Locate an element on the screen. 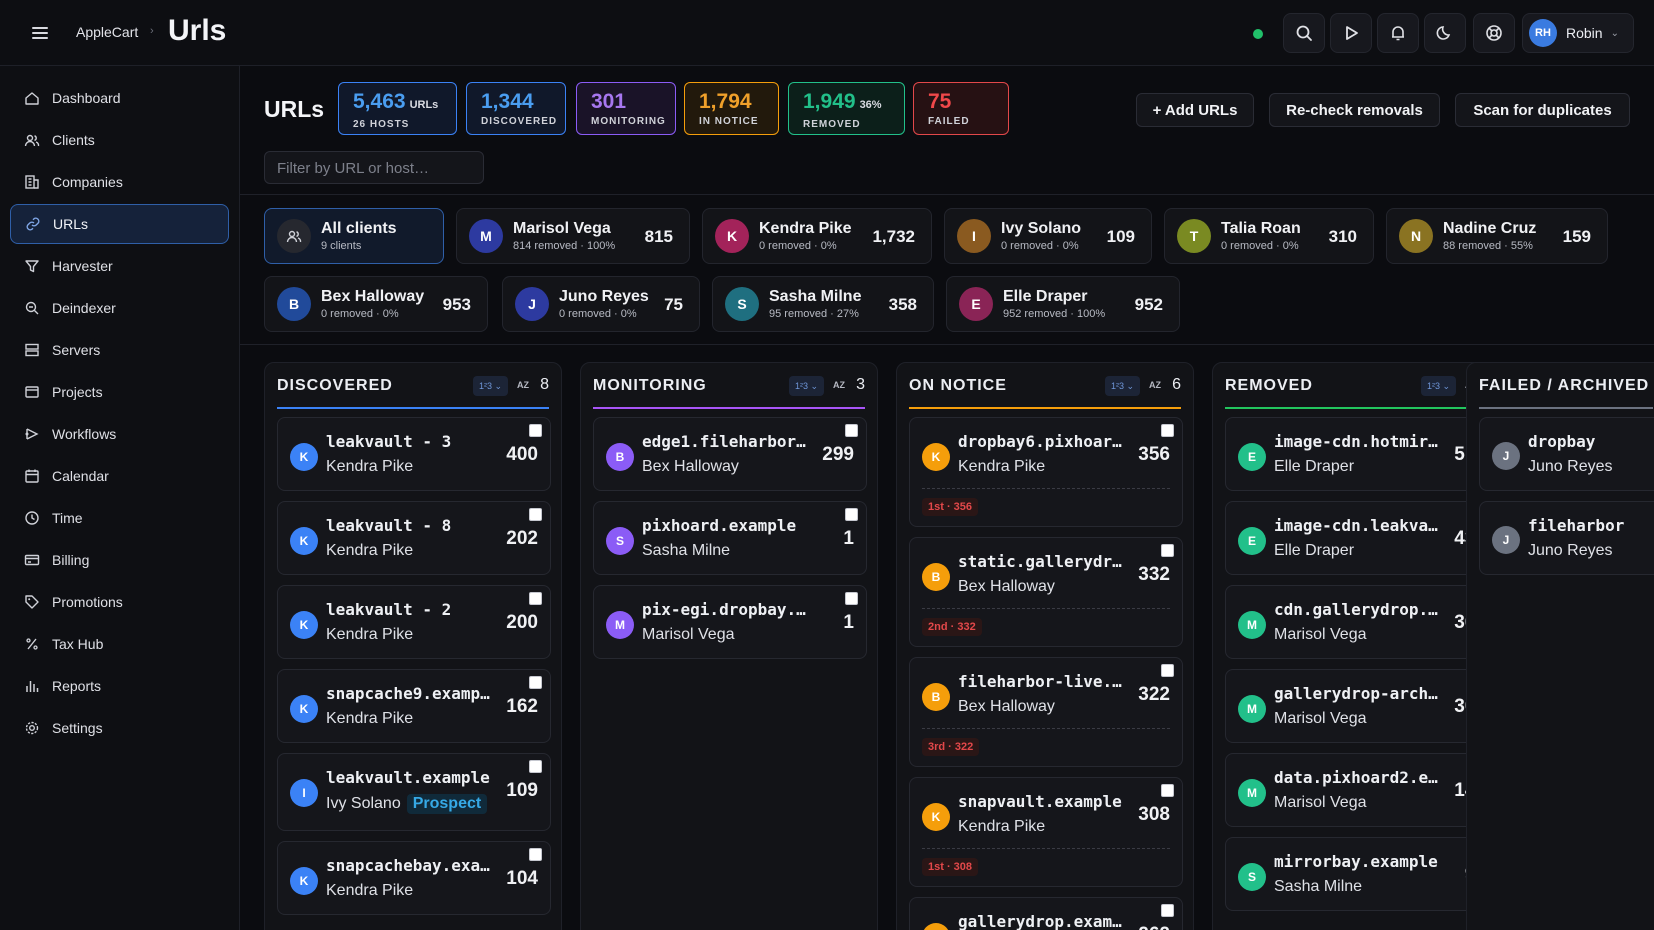 The image size is (1654, 930). sidebar-item-settings: Settings is located at coordinates (119, 728).